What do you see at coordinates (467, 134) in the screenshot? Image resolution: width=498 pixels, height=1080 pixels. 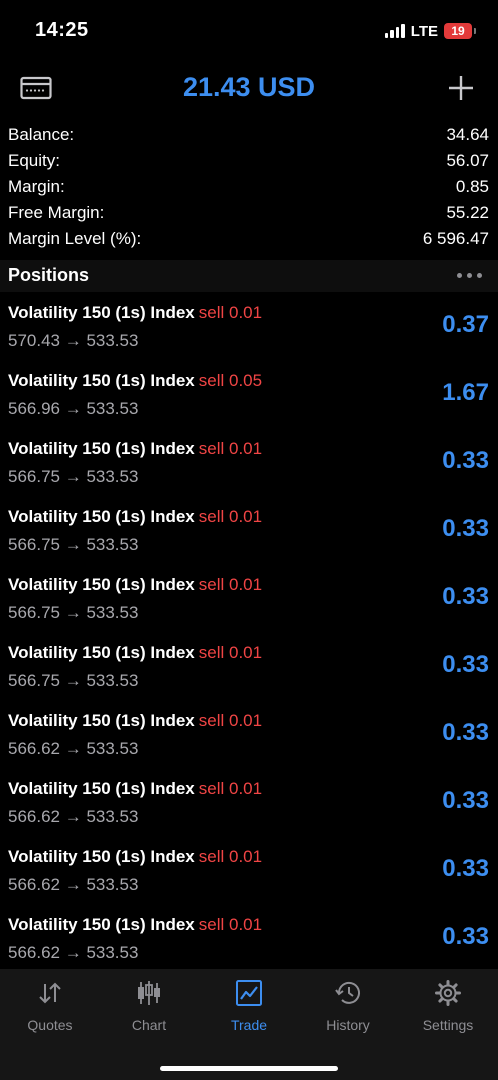 I see `summary-value: 34.64` at bounding box center [467, 134].